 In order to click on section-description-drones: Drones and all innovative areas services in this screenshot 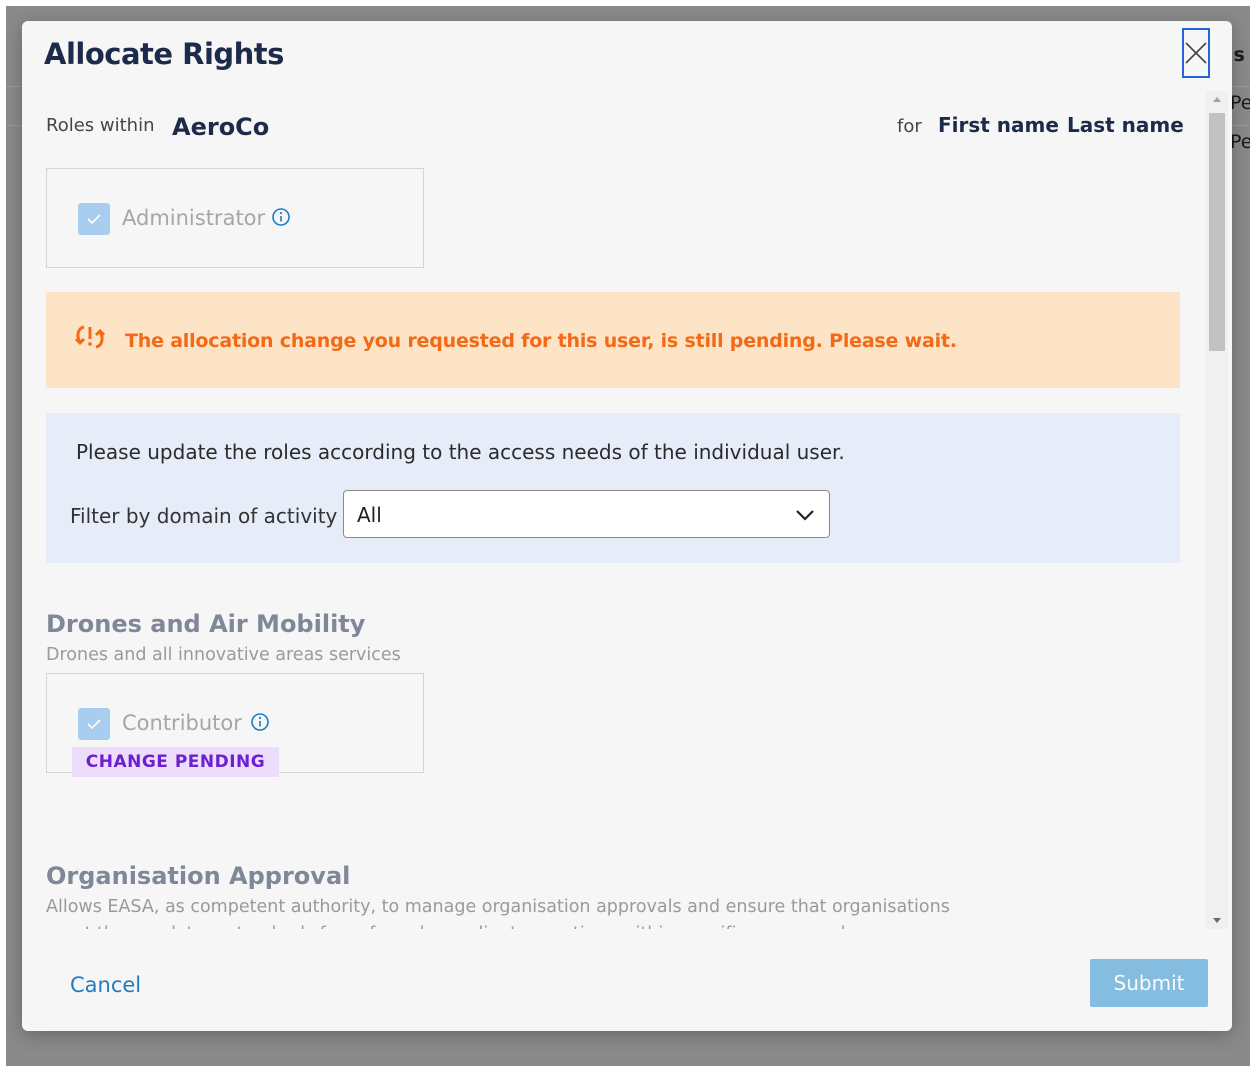, I will do `click(223, 655)`.